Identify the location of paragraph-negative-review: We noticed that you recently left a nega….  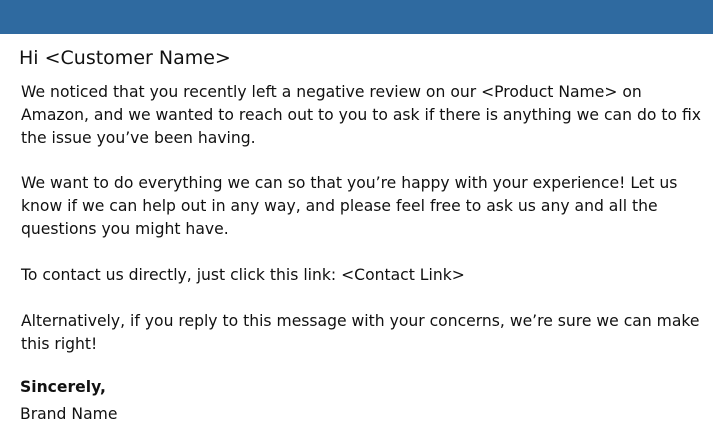
(361, 115).